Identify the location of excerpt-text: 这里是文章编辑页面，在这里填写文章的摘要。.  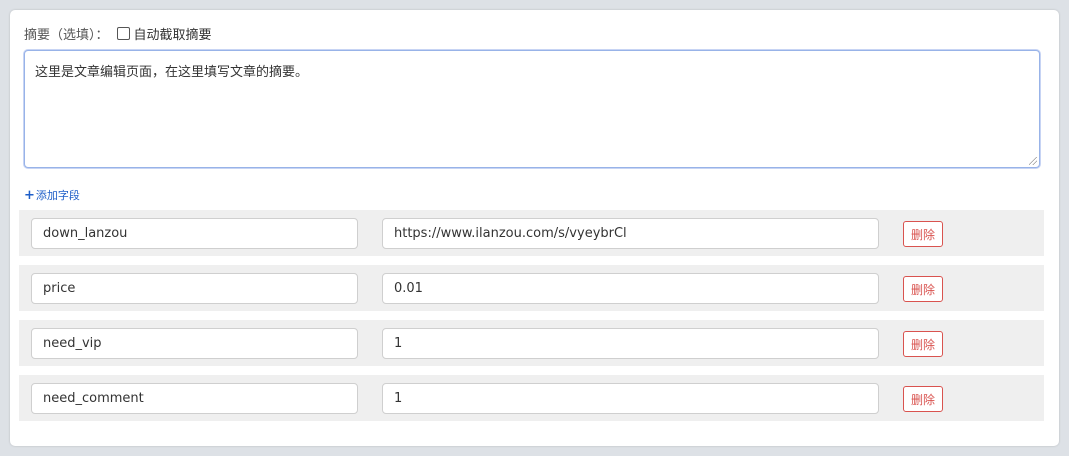
(172, 72).